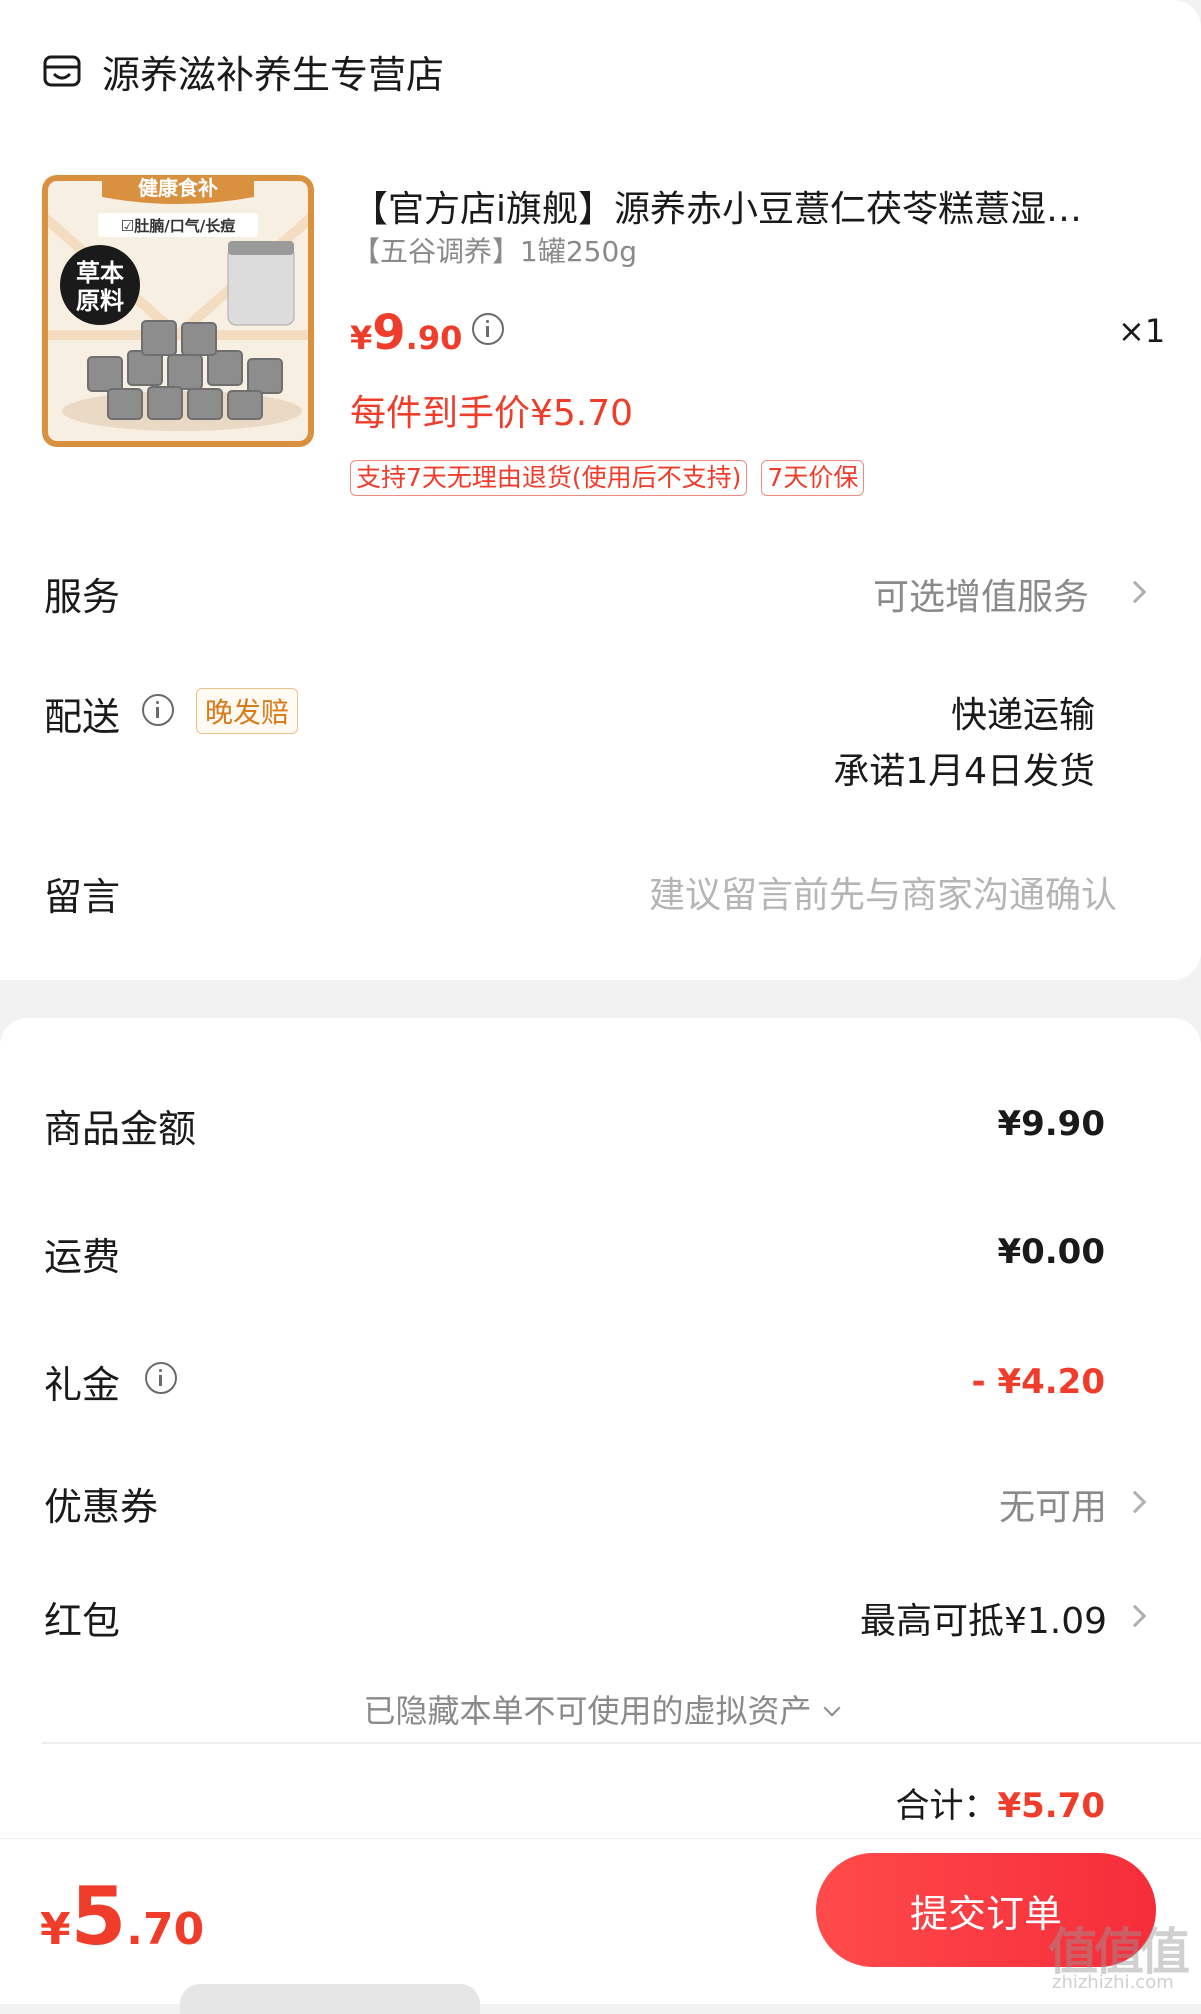 This screenshot has height=2014, width=1201. Describe the element at coordinates (964, 771) in the screenshot. I see `delivery-promise: 承诺1月4日发货` at that location.